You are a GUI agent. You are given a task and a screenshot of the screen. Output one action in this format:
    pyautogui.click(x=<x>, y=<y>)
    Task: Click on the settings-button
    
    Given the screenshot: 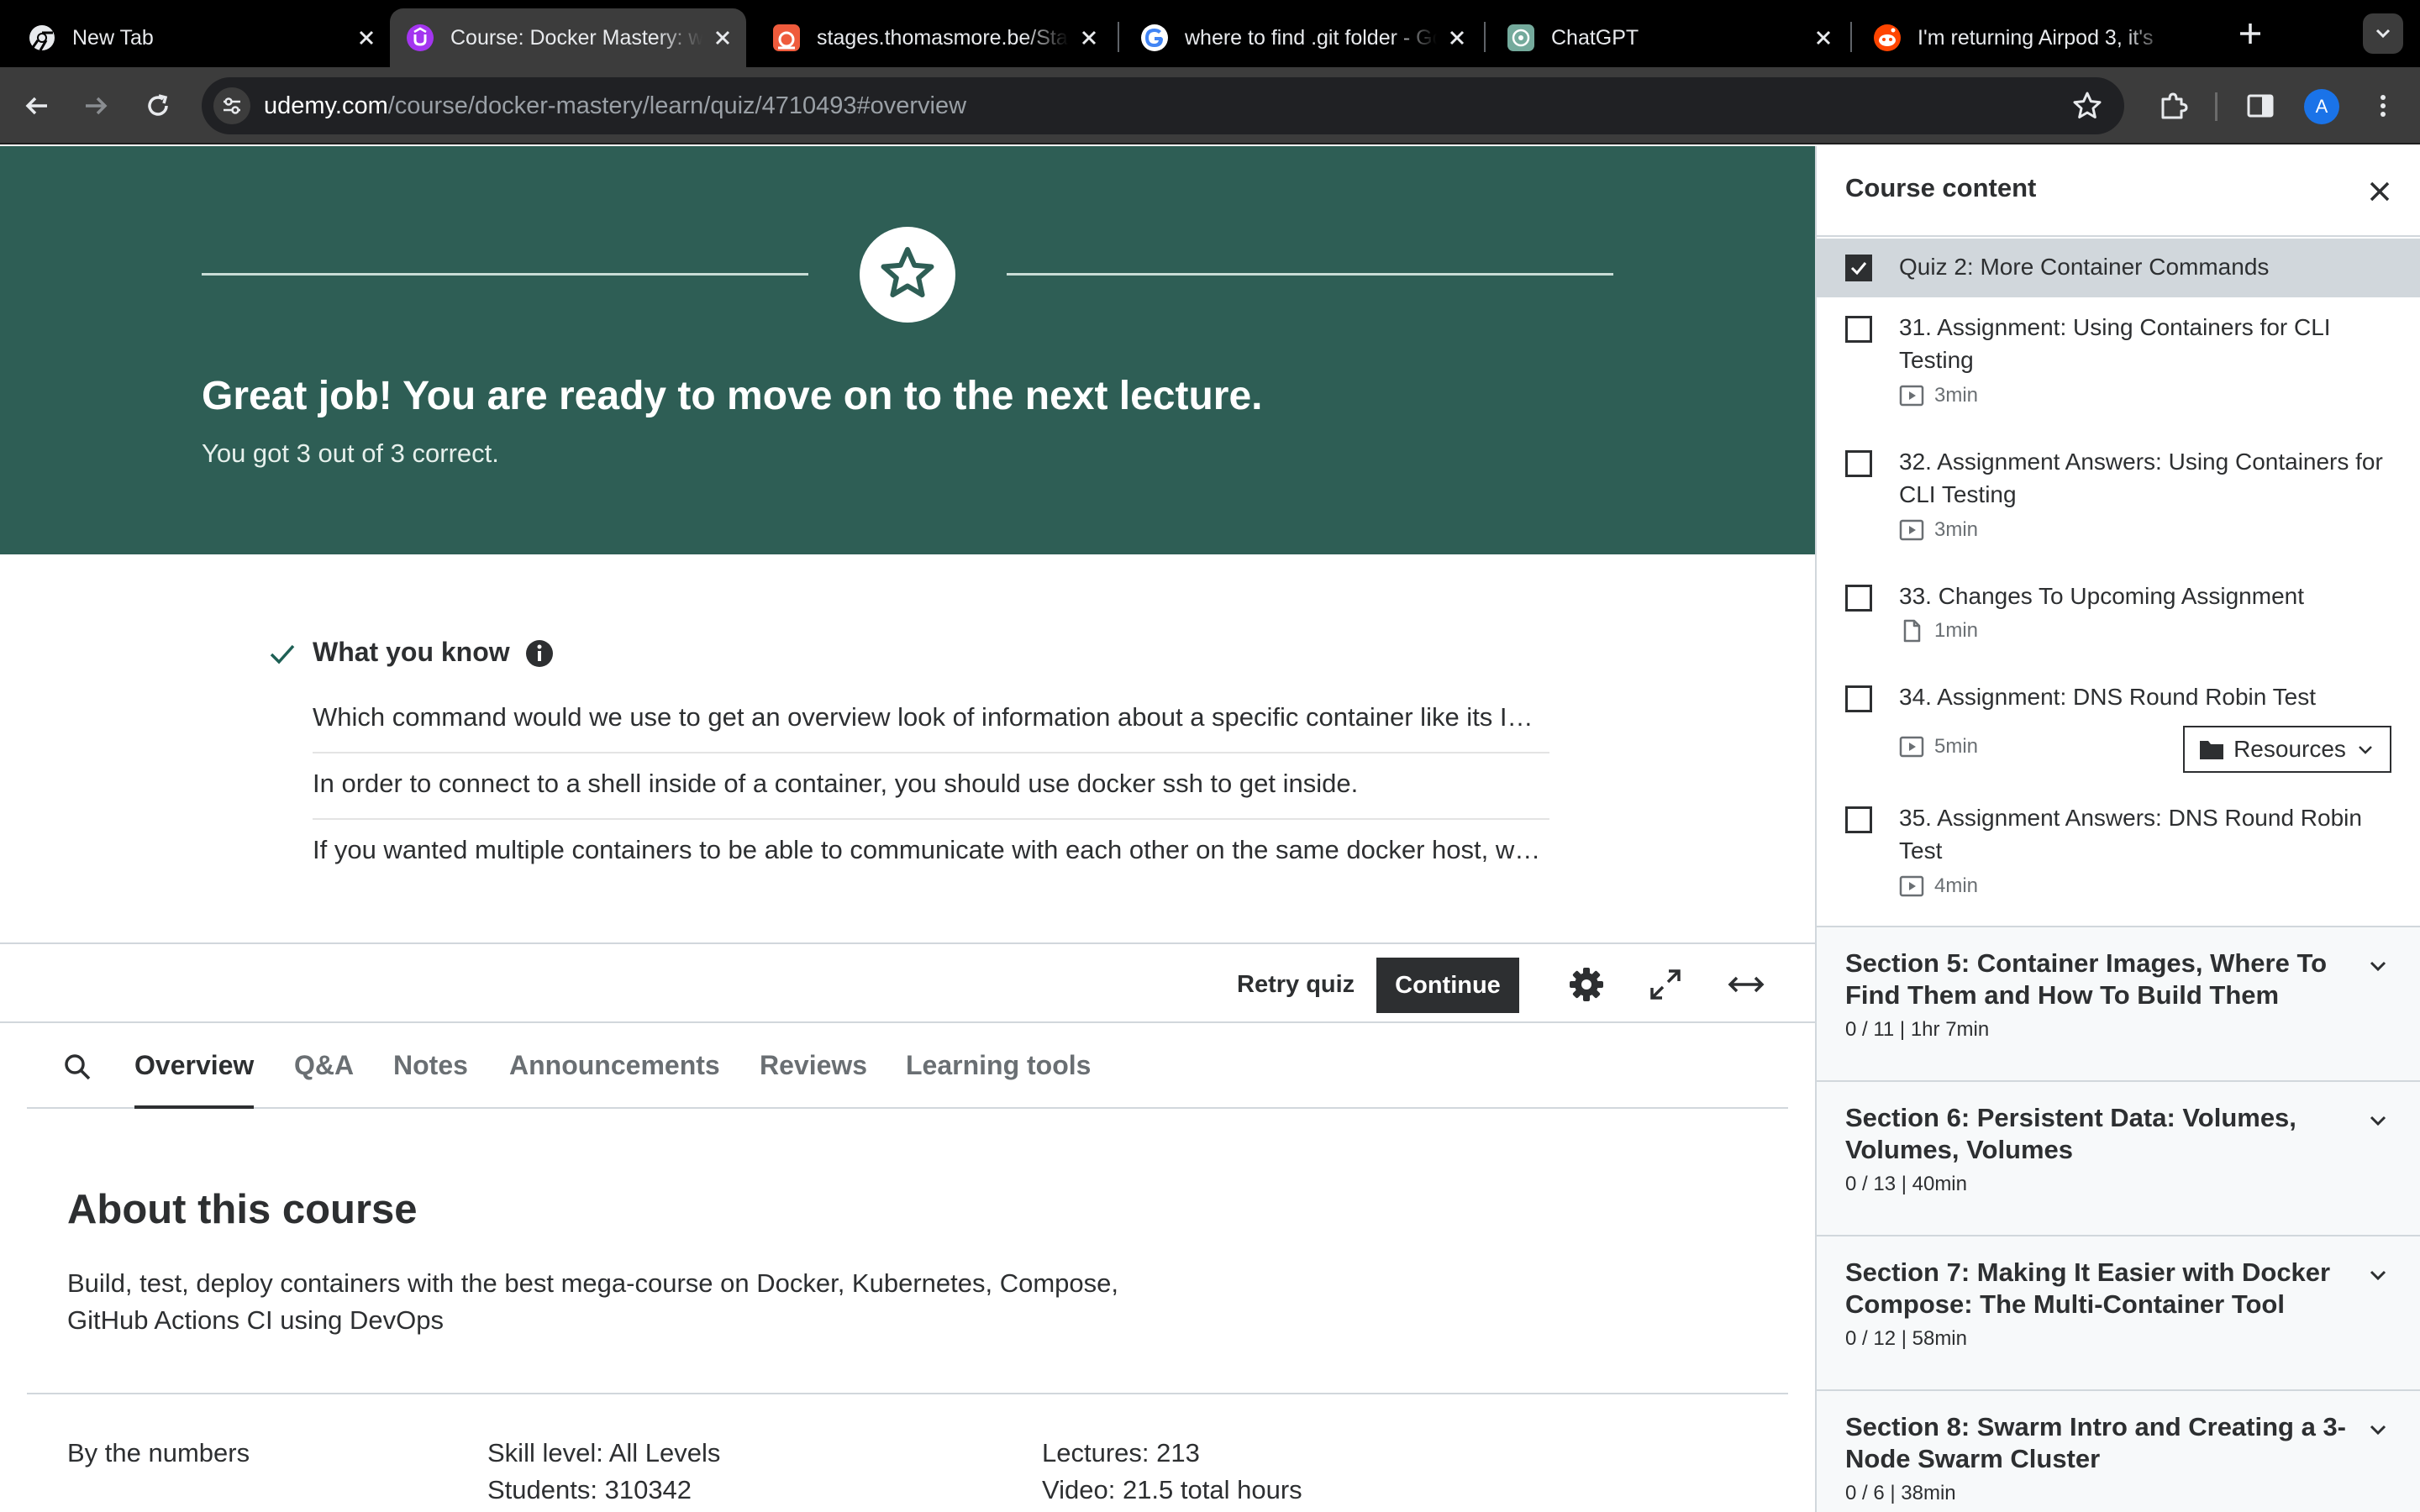 What is the action you would take?
    pyautogui.click(x=1587, y=984)
    